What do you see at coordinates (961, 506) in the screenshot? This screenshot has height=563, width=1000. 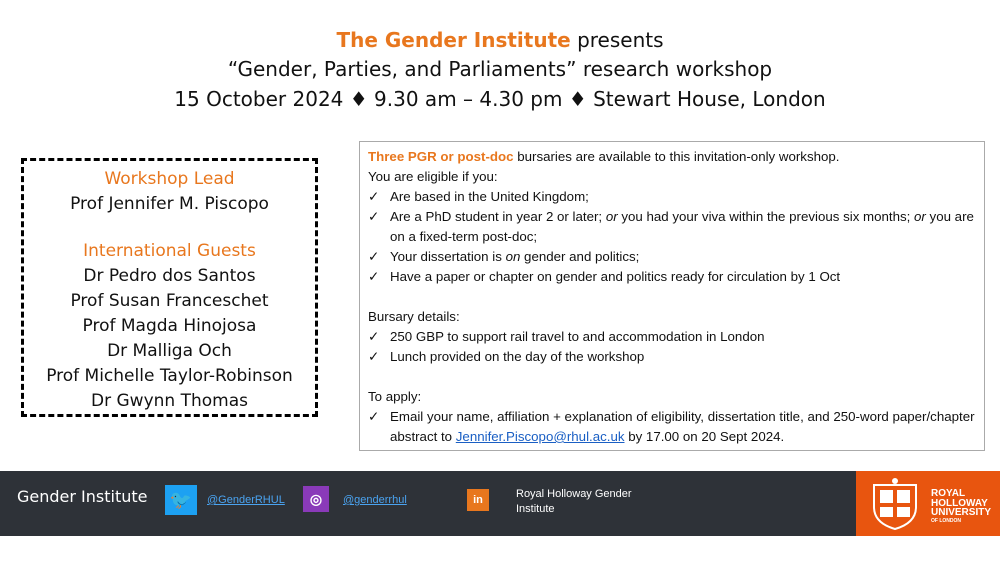 I see `logo-wordmark: ROYAL HOLLOWAY UNIVERSITY OF LONDON` at bounding box center [961, 506].